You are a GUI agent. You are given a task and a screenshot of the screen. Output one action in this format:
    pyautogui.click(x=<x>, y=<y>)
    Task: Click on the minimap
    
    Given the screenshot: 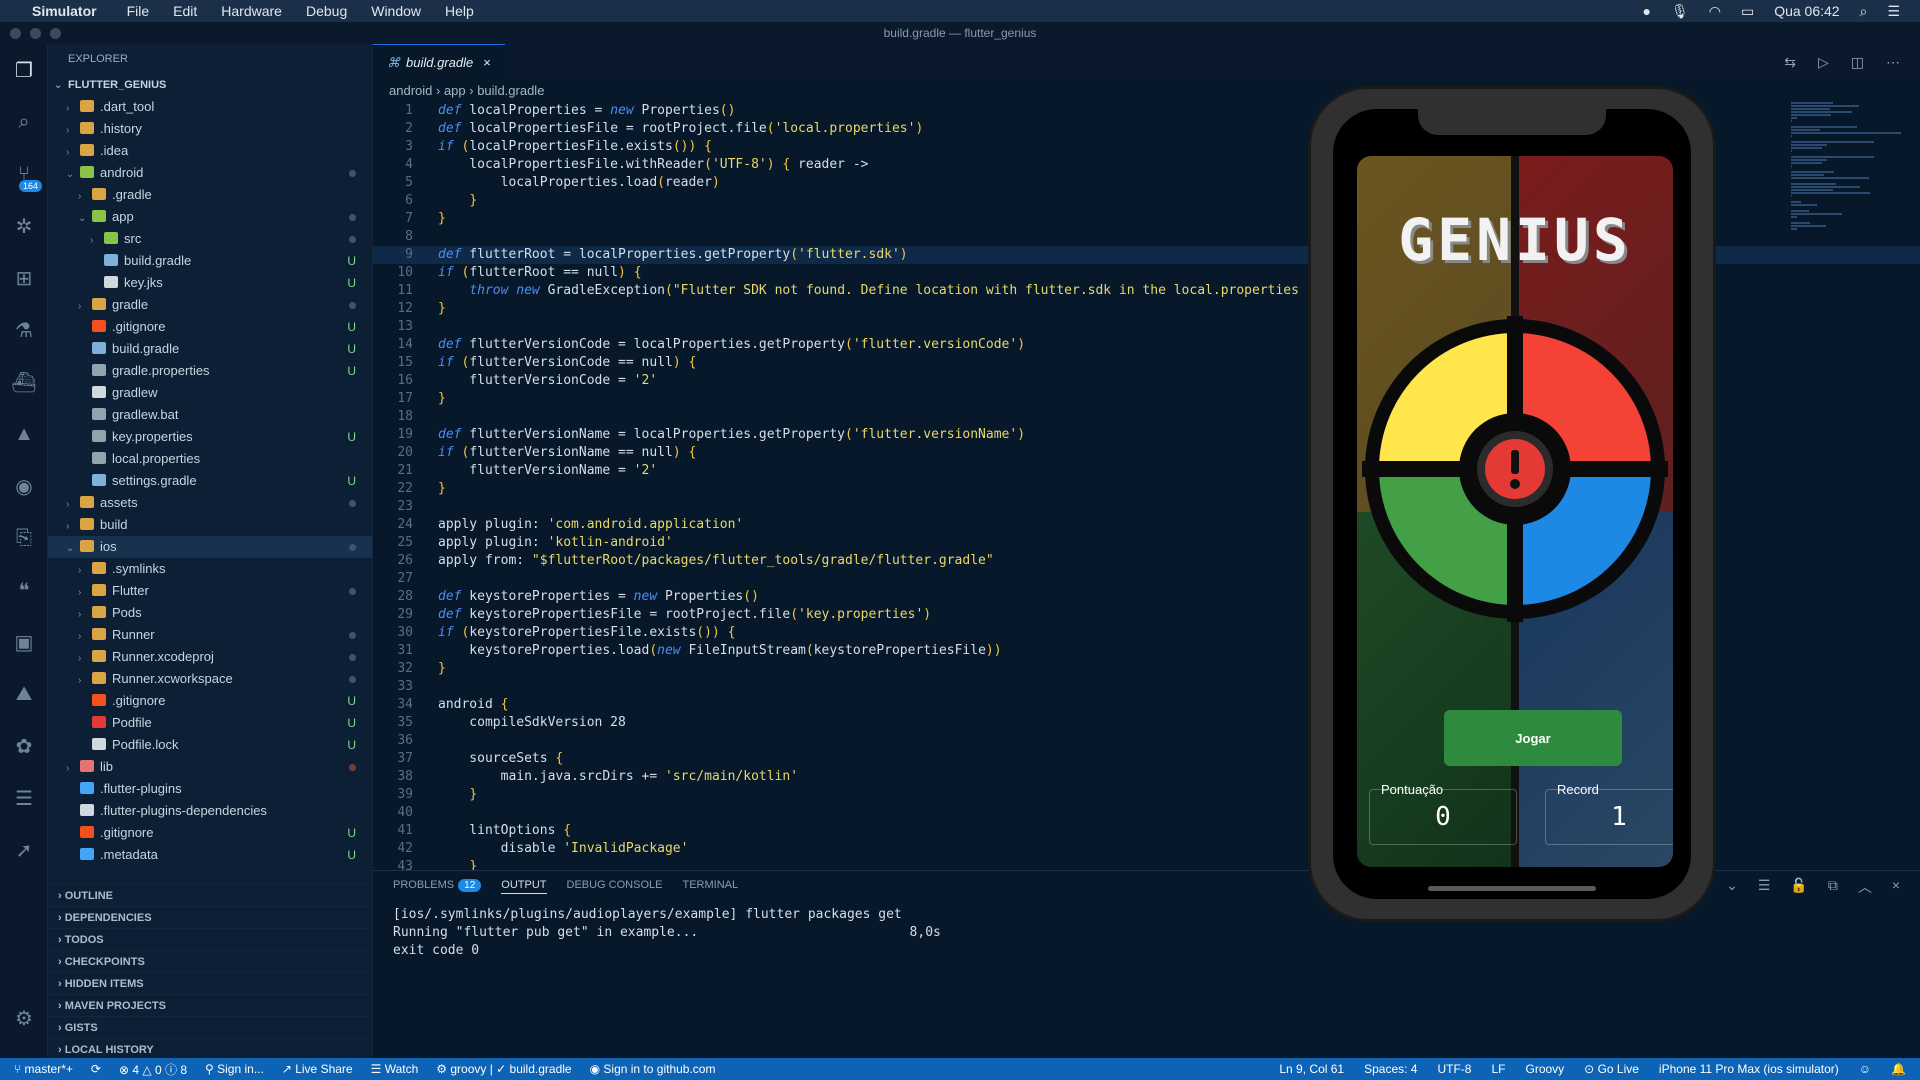 What is the action you would take?
    pyautogui.click(x=1848, y=187)
    